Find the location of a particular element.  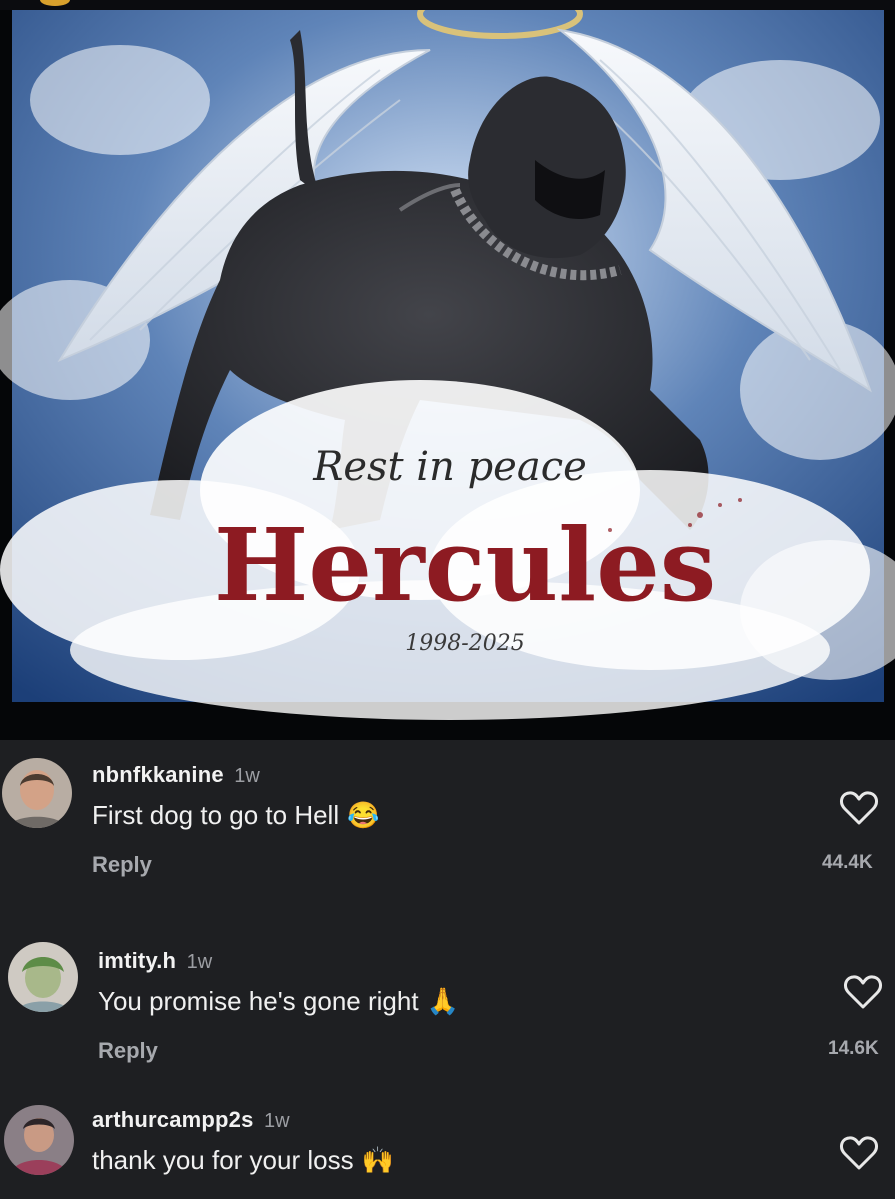

comment-header: arthurcampp2s 1w is located at coordinates (191, 1120).